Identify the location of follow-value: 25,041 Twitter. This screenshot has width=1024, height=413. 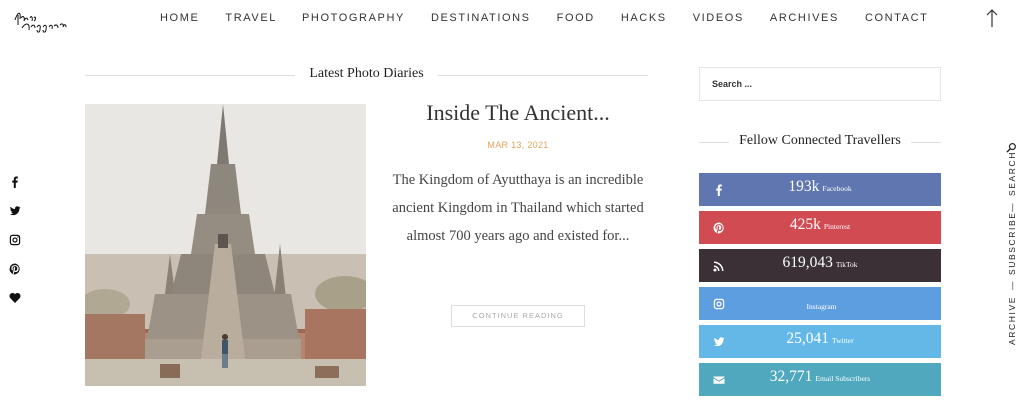
(820, 339).